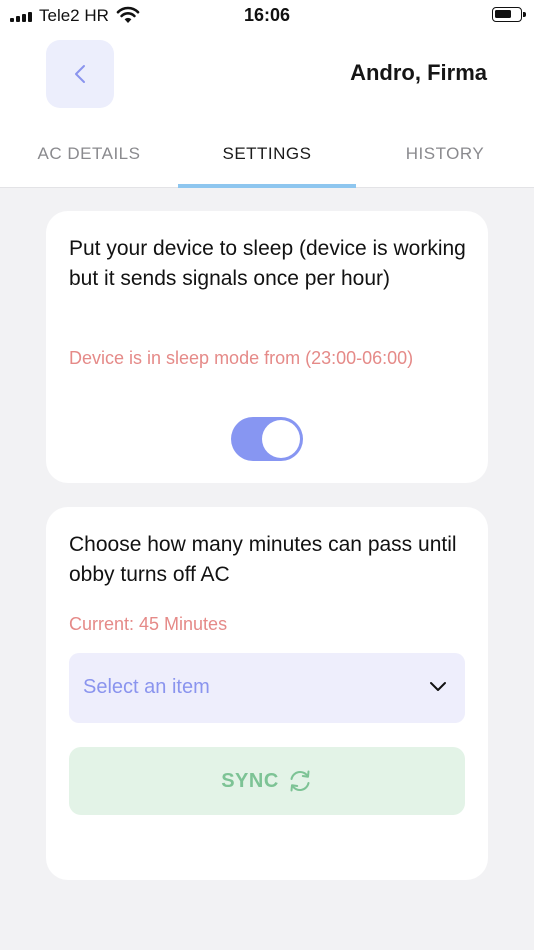 Image resolution: width=534 pixels, height=950 pixels. Describe the element at coordinates (250, 780) in the screenshot. I see `sync-label: SYNC` at that location.